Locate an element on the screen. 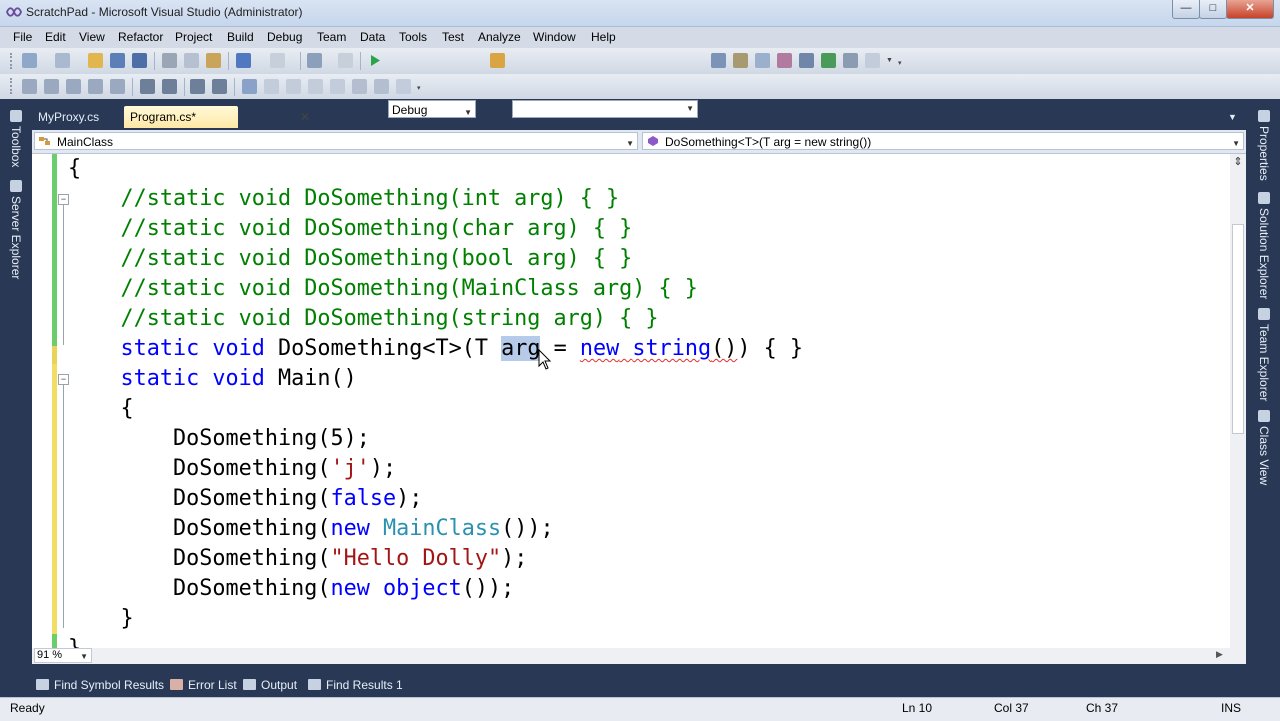 The image size is (1280, 721). code-line: //static void DoSomething(int arg) { } is located at coordinates (343, 199).